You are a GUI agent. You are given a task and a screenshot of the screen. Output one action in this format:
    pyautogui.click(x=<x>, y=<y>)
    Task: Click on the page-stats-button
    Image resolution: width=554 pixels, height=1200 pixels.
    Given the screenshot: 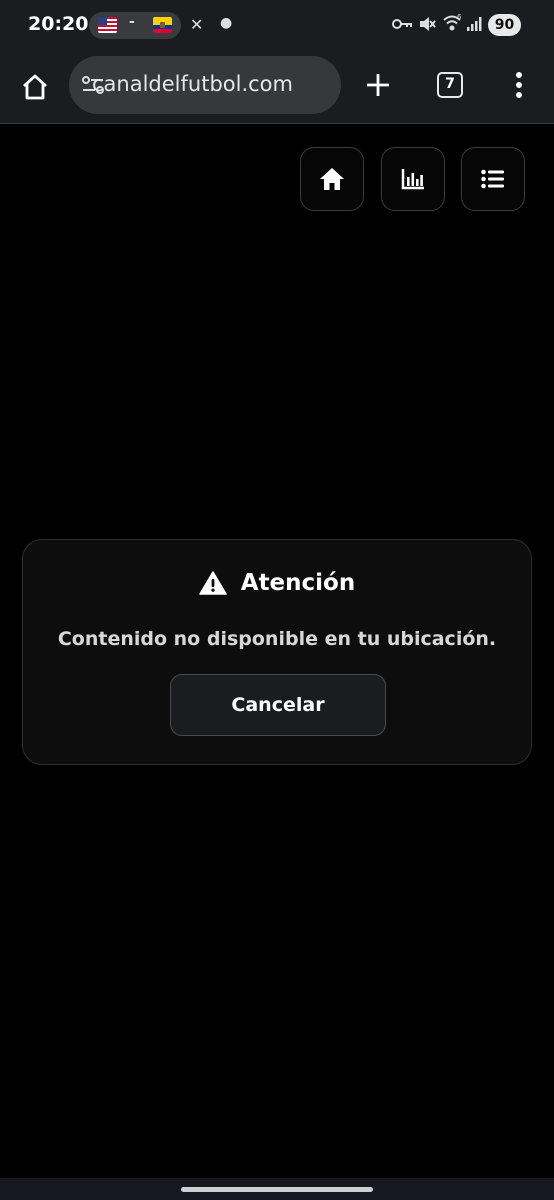 What is the action you would take?
    pyautogui.click(x=413, y=179)
    